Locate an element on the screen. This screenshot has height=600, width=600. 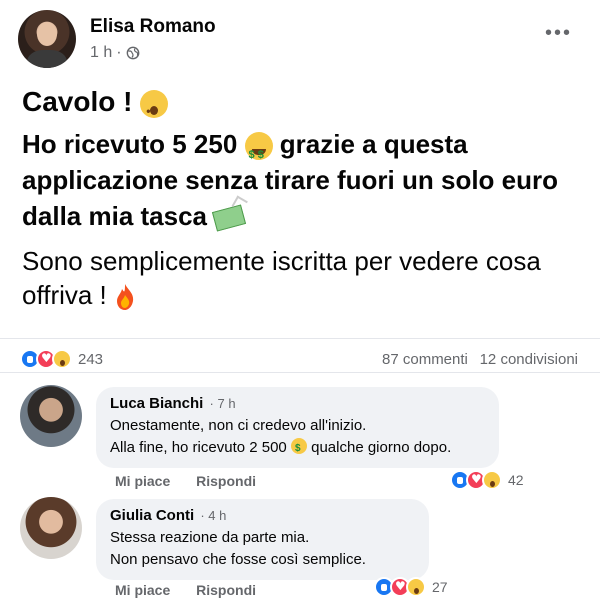
comment-reactions: 42 is located at coordinates (487, 480).